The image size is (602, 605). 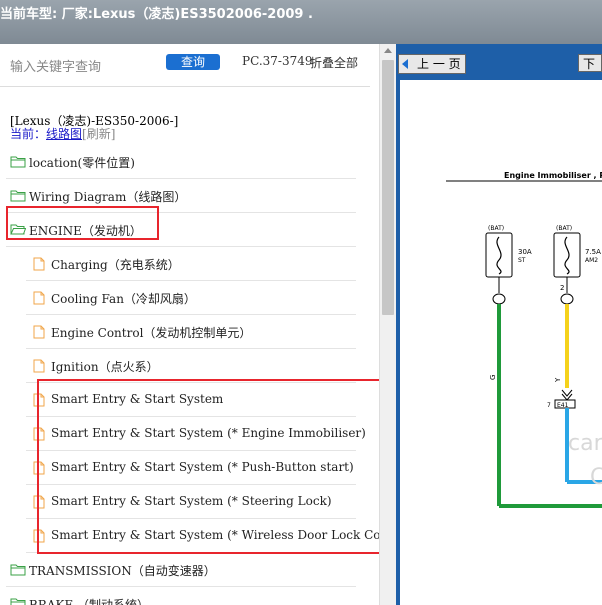 What do you see at coordinates (388, 50) in the screenshot?
I see `scroll-up-icon` at bounding box center [388, 50].